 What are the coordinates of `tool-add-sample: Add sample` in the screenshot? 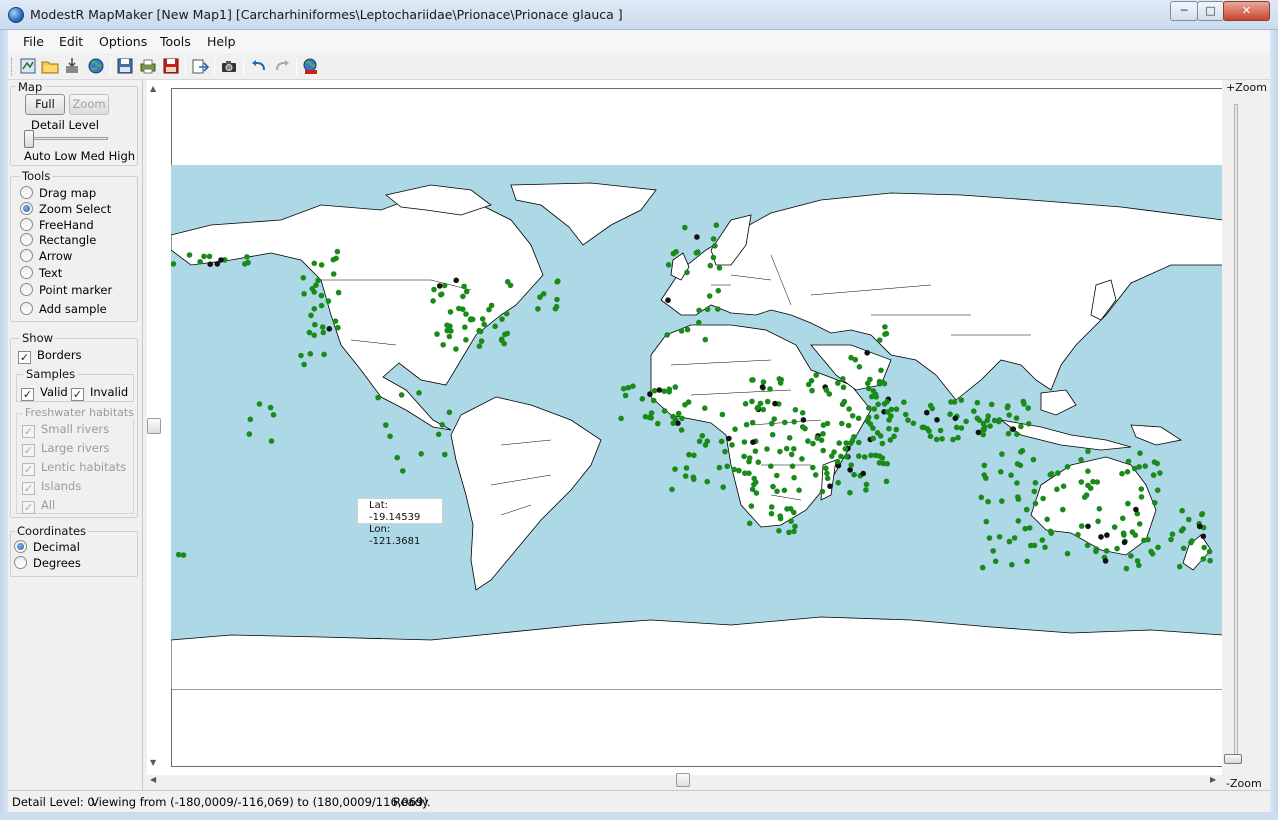 It's located at (63, 310).